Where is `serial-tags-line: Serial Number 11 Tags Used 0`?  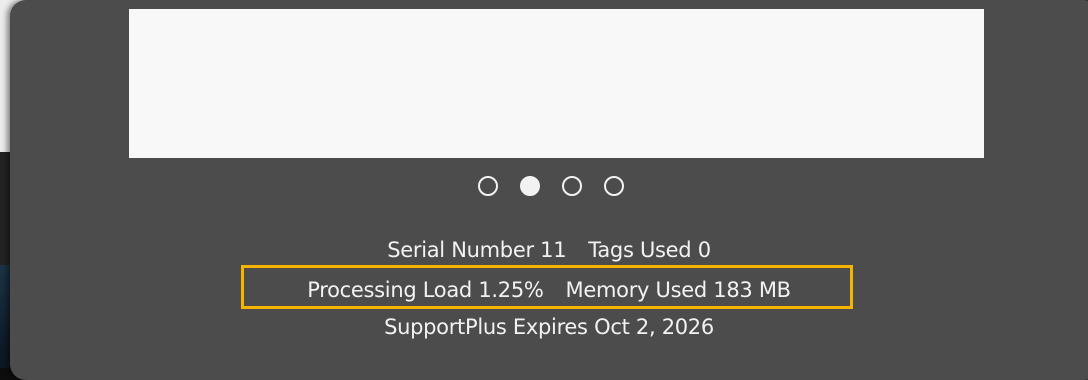 serial-tags-line: Serial Number 11 Tags Used 0 is located at coordinates (549, 250).